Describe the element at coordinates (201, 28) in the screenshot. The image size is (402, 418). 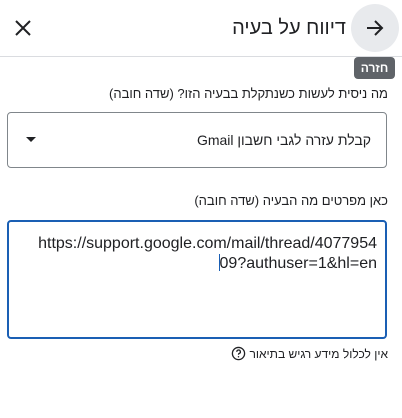
I see `dialog-header: דיווח על בעיה` at that location.